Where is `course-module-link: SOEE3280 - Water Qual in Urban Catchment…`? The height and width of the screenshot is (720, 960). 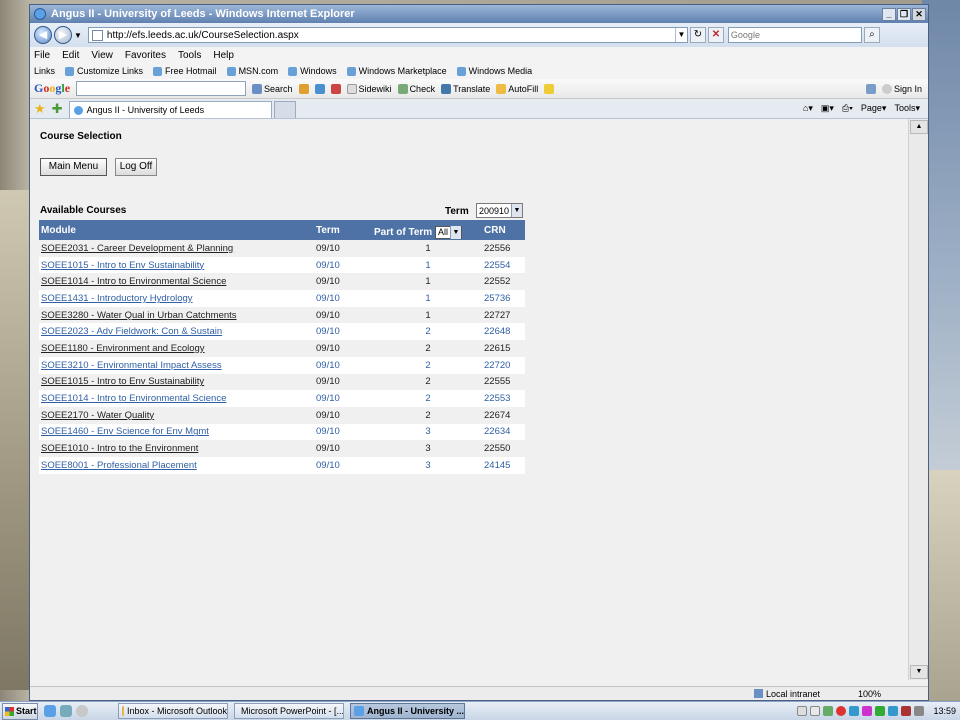 course-module-link: SOEE3280 - Water Qual in Urban Catchment… is located at coordinates (176, 315).